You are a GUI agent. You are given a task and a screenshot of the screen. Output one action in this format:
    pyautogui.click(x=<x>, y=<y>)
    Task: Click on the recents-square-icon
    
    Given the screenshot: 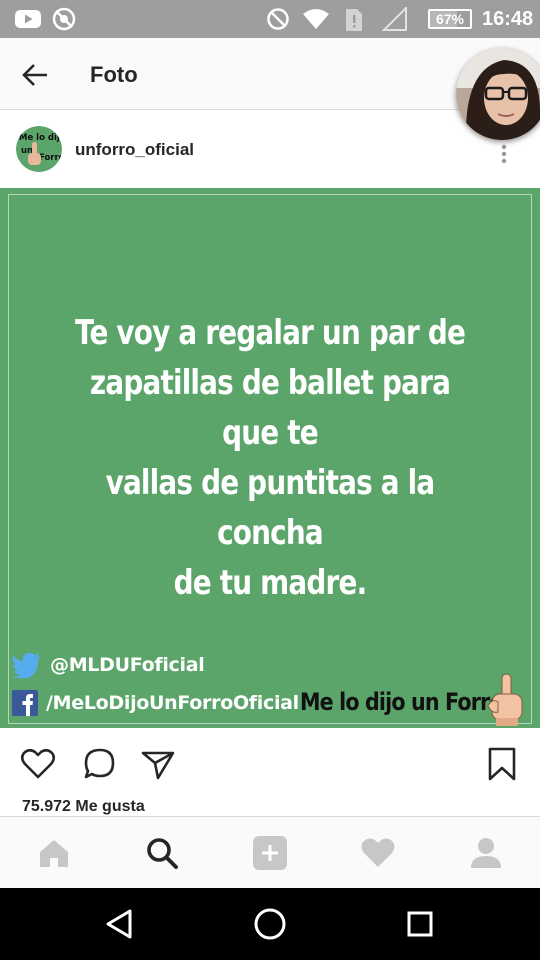 What is the action you would take?
    pyautogui.click(x=420, y=924)
    